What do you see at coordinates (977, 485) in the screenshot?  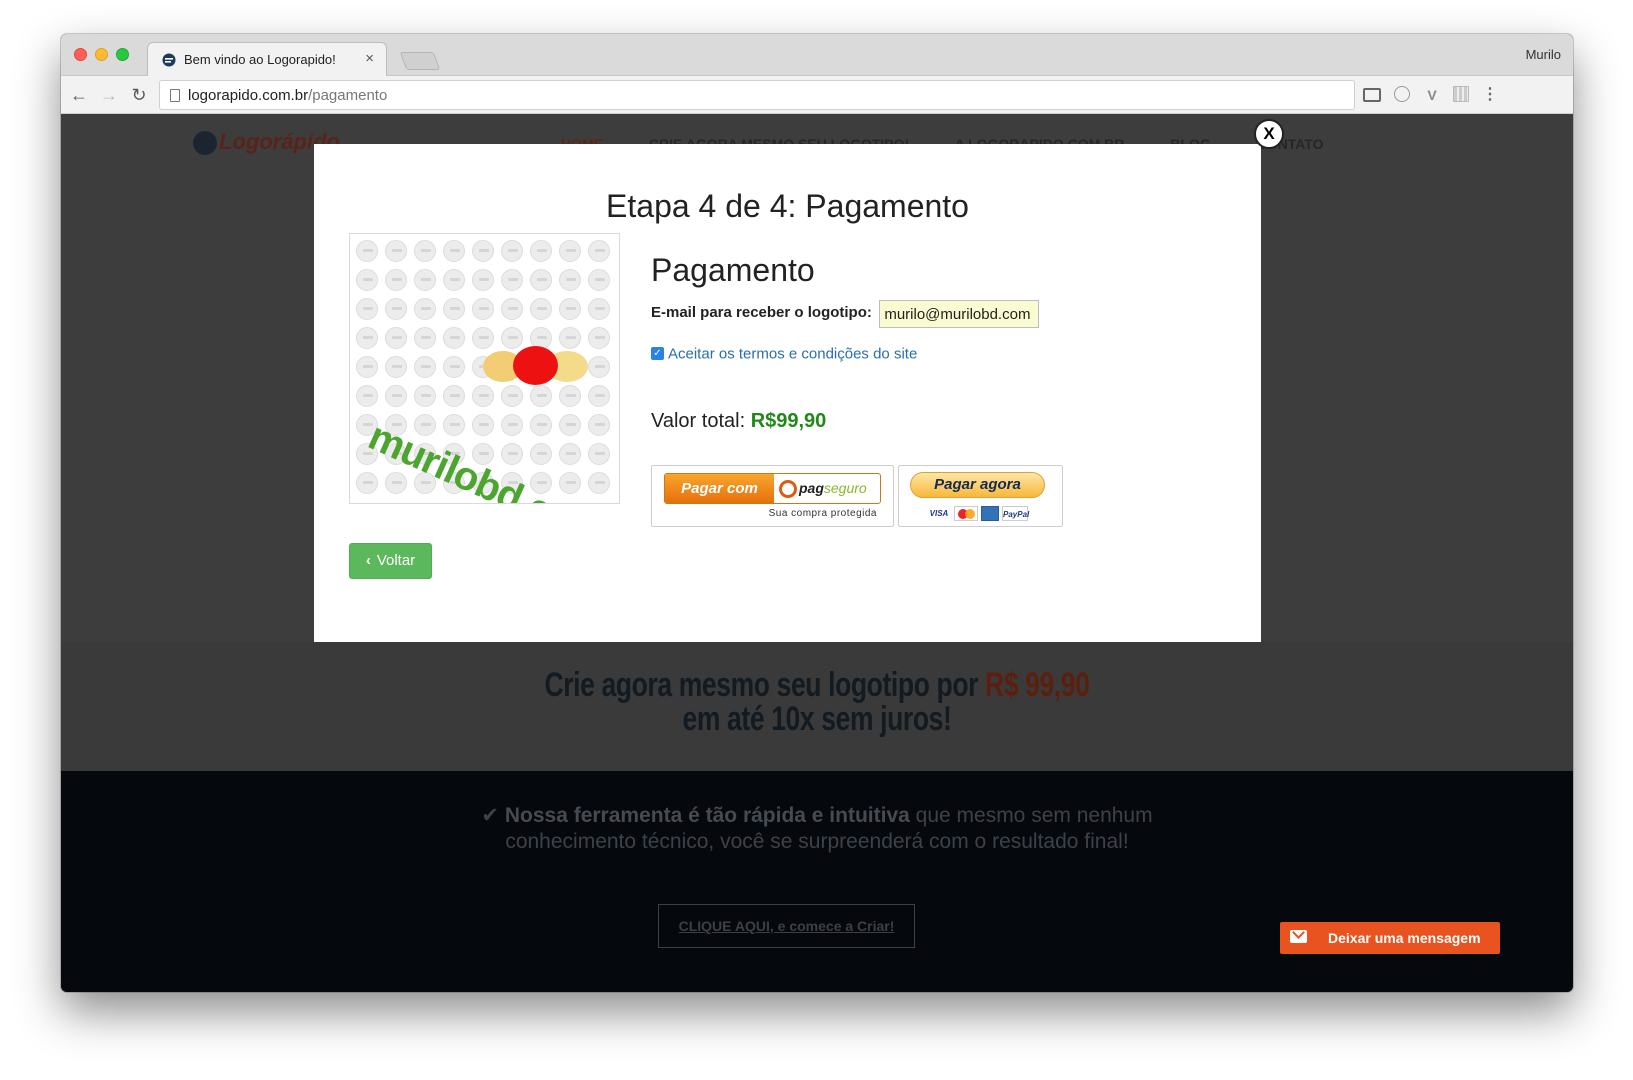 I see `paypal-pay-now-button: Pagar agora` at bounding box center [977, 485].